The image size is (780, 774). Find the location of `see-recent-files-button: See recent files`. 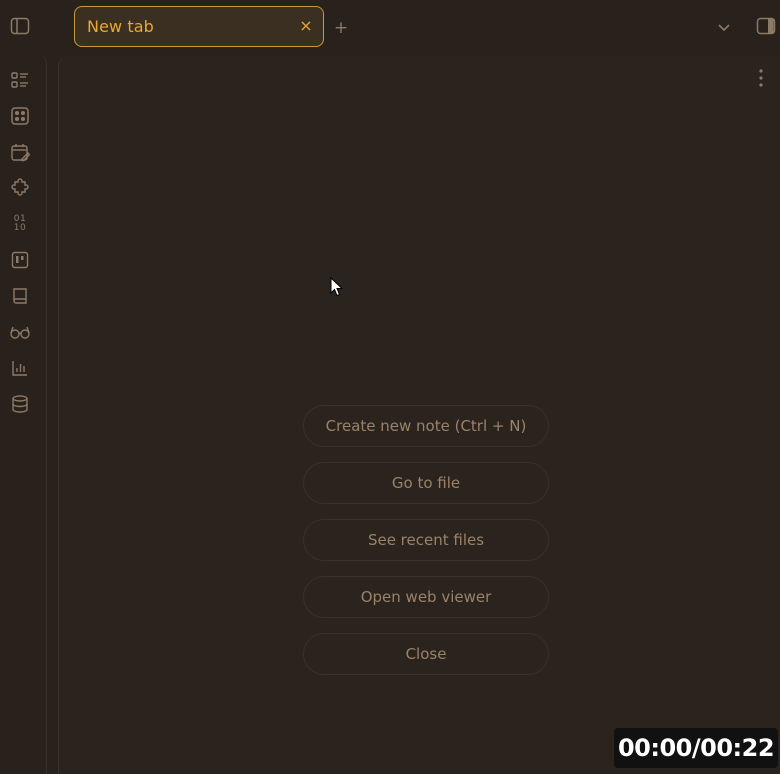

see-recent-files-button: See recent files is located at coordinates (426, 540).